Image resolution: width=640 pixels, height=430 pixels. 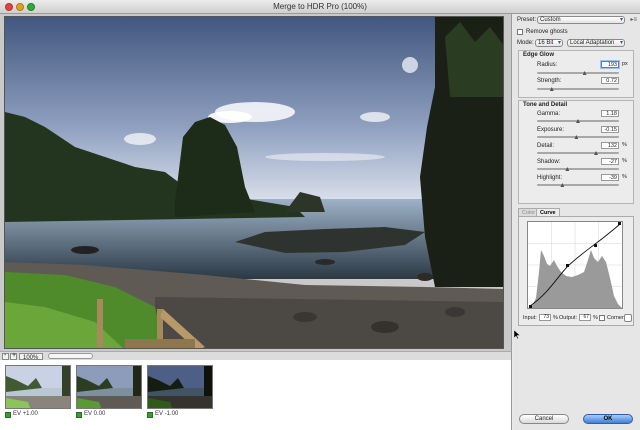 What do you see at coordinates (549, 81) in the screenshot?
I see `strength-label: Strength:` at bounding box center [549, 81].